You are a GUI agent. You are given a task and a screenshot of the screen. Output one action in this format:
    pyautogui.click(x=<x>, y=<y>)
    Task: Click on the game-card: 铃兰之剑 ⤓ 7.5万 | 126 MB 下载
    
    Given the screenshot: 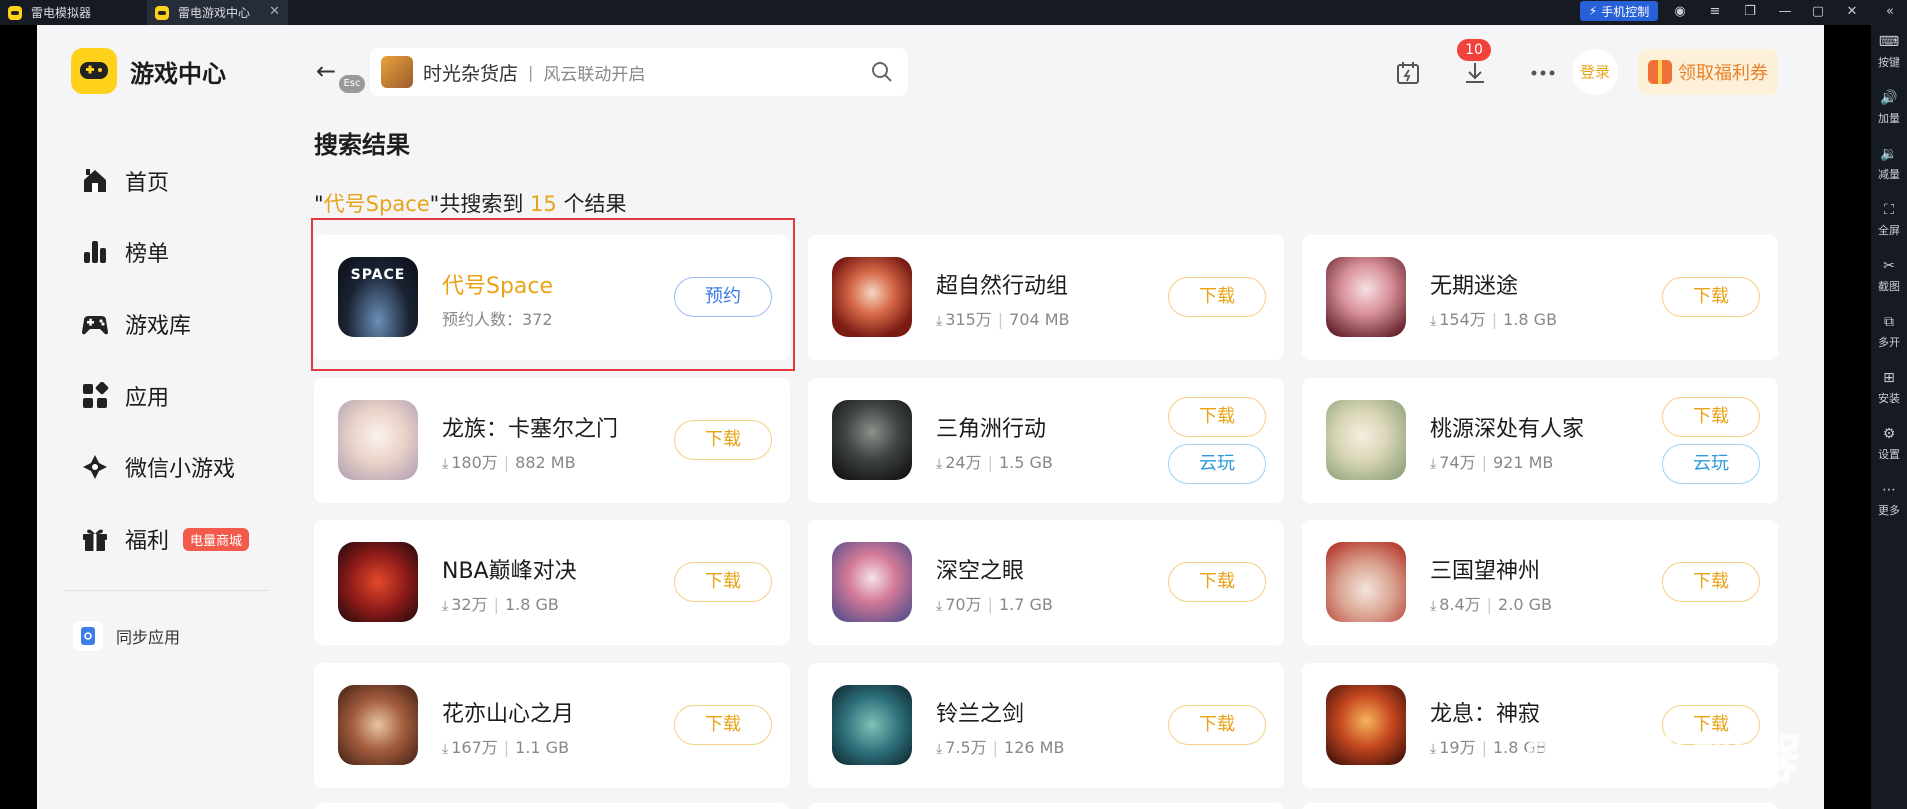 What is the action you would take?
    pyautogui.click(x=1046, y=725)
    